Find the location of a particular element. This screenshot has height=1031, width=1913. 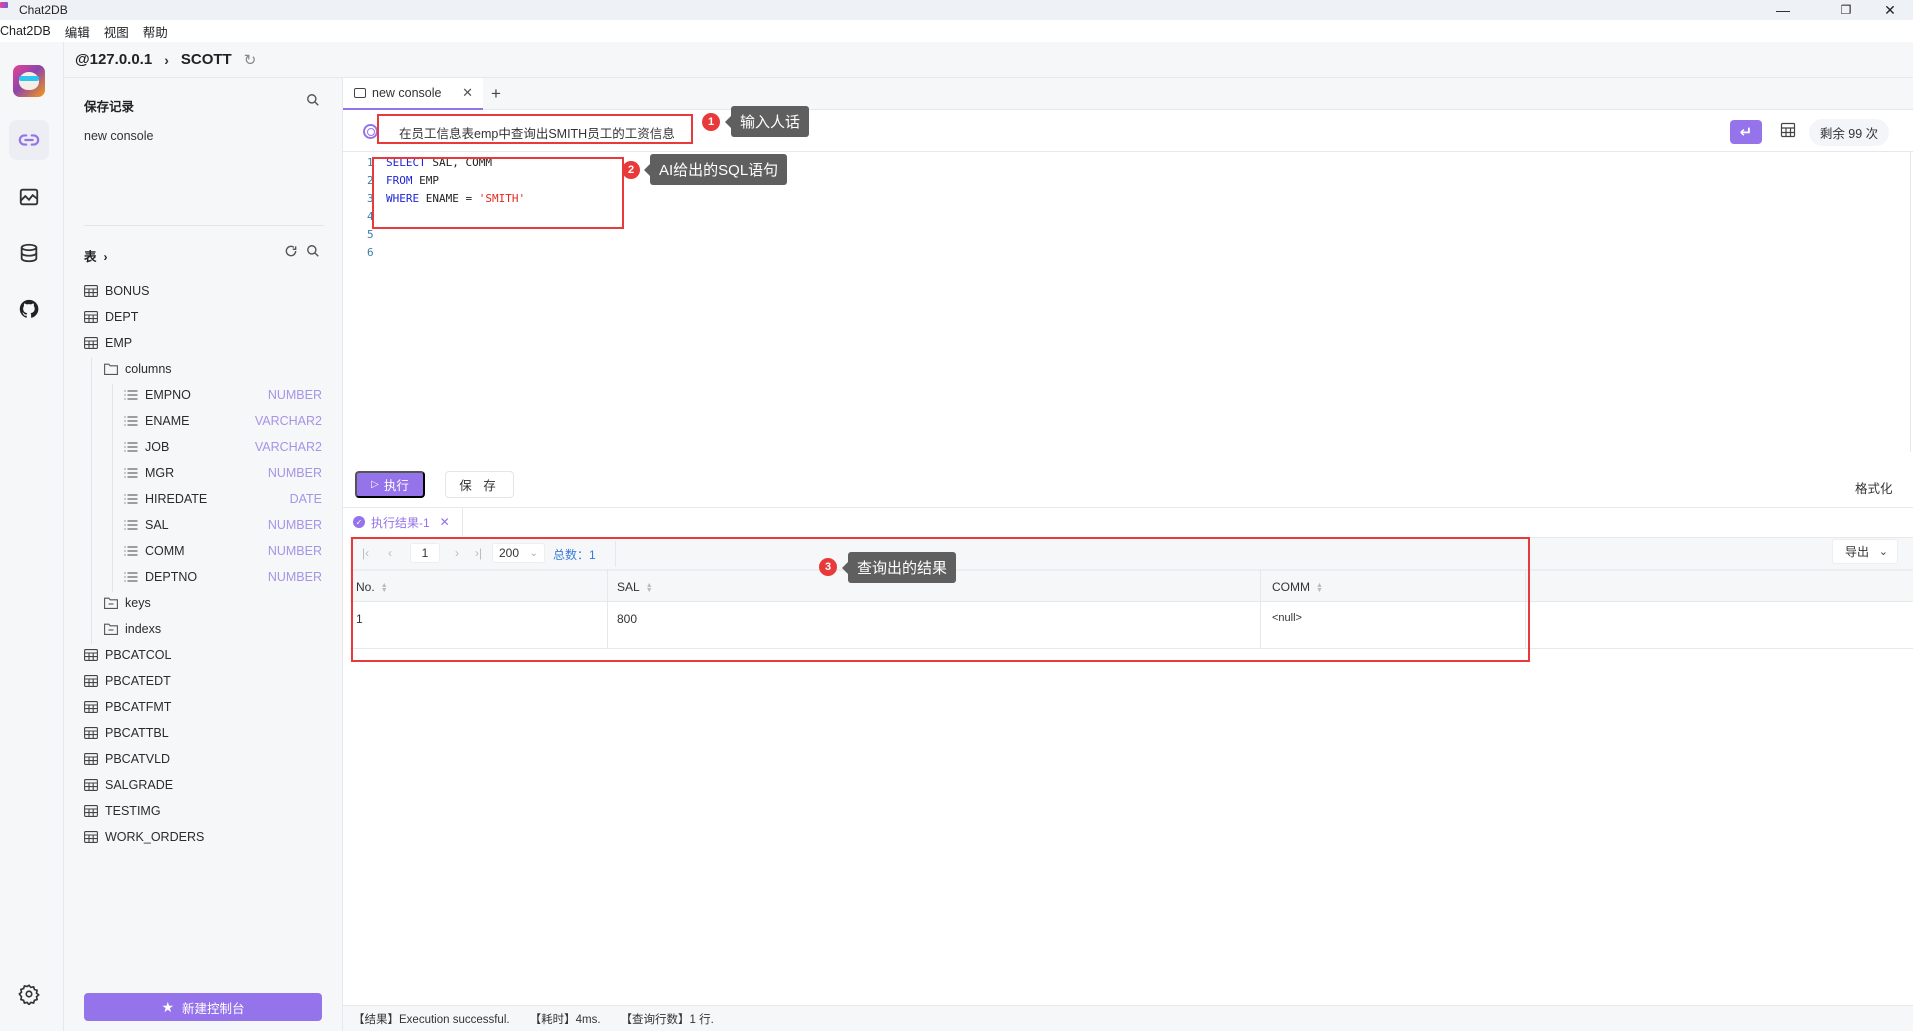

save-button: 保 存 is located at coordinates (479, 484).